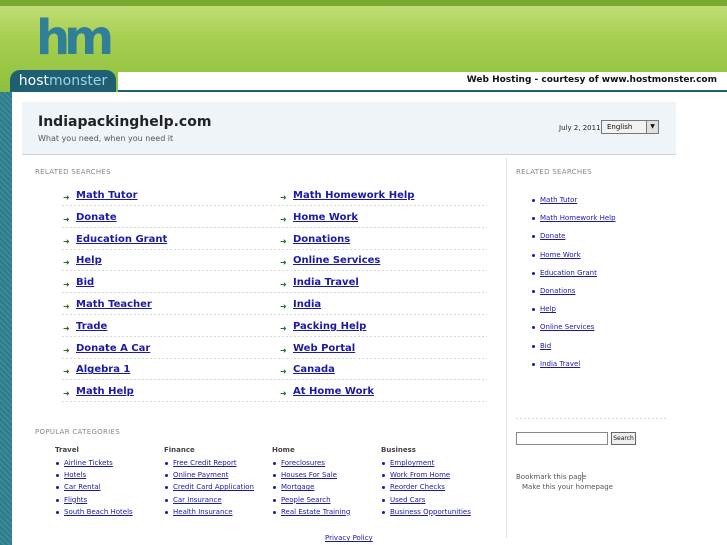  Describe the element at coordinates (578, 218) in the screenshot. I see `sidebar-search-link: Math Homework Help` at that location.